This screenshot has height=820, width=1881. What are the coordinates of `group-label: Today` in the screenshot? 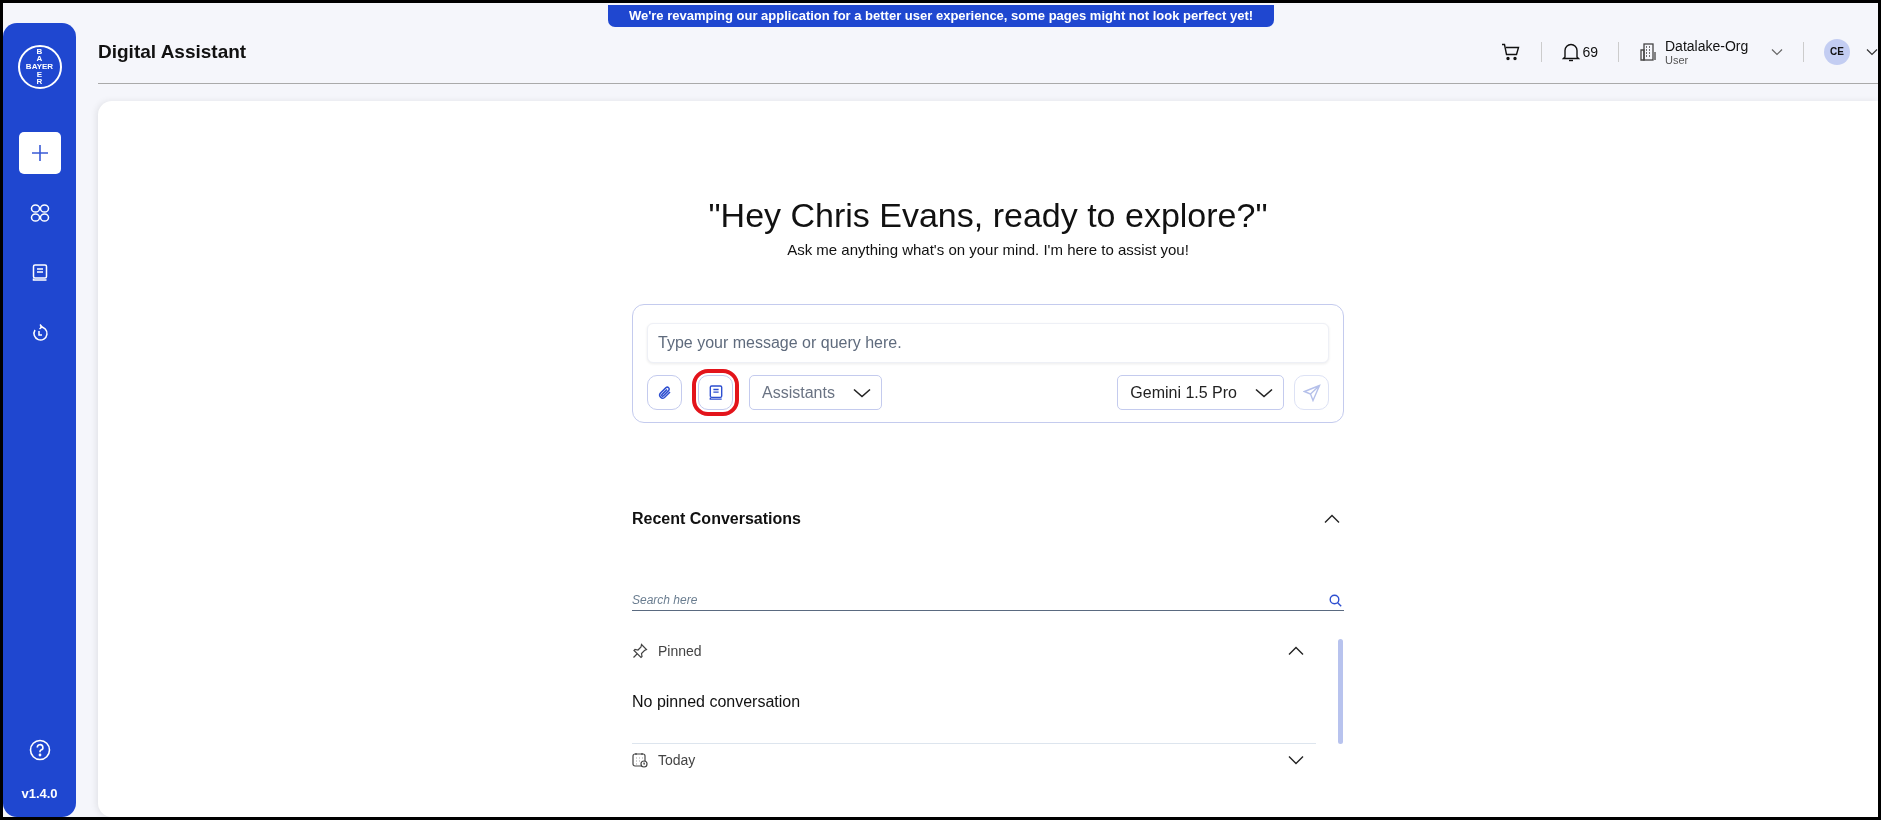 It's located at (677, 760).